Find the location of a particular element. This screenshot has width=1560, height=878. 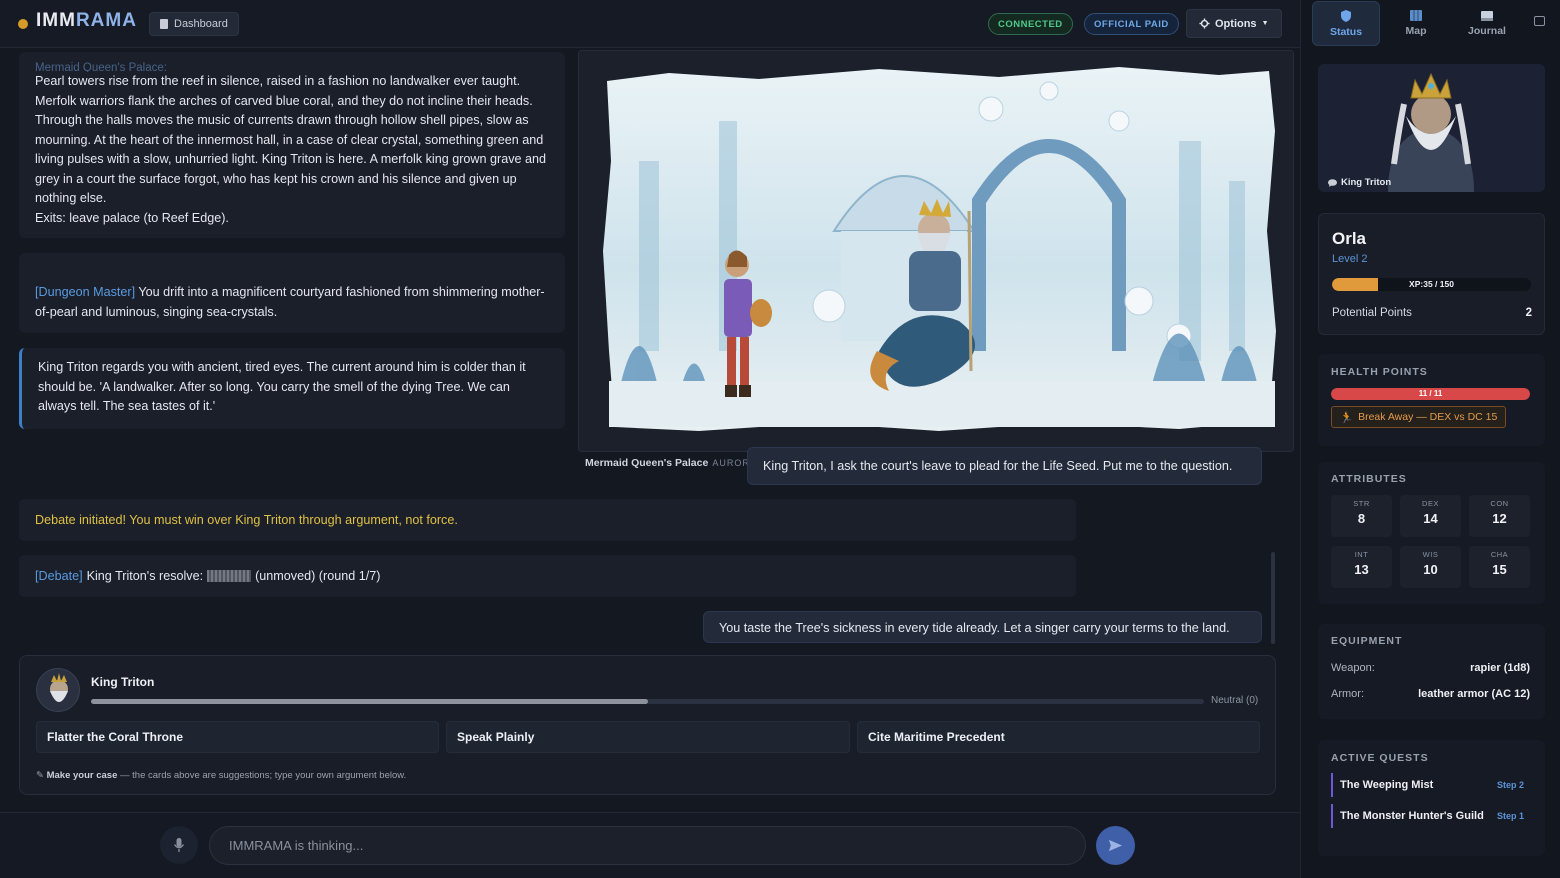

room-exits-text: Exits: leave palace (to Reef Edge). is located at coordinates (132, 217).